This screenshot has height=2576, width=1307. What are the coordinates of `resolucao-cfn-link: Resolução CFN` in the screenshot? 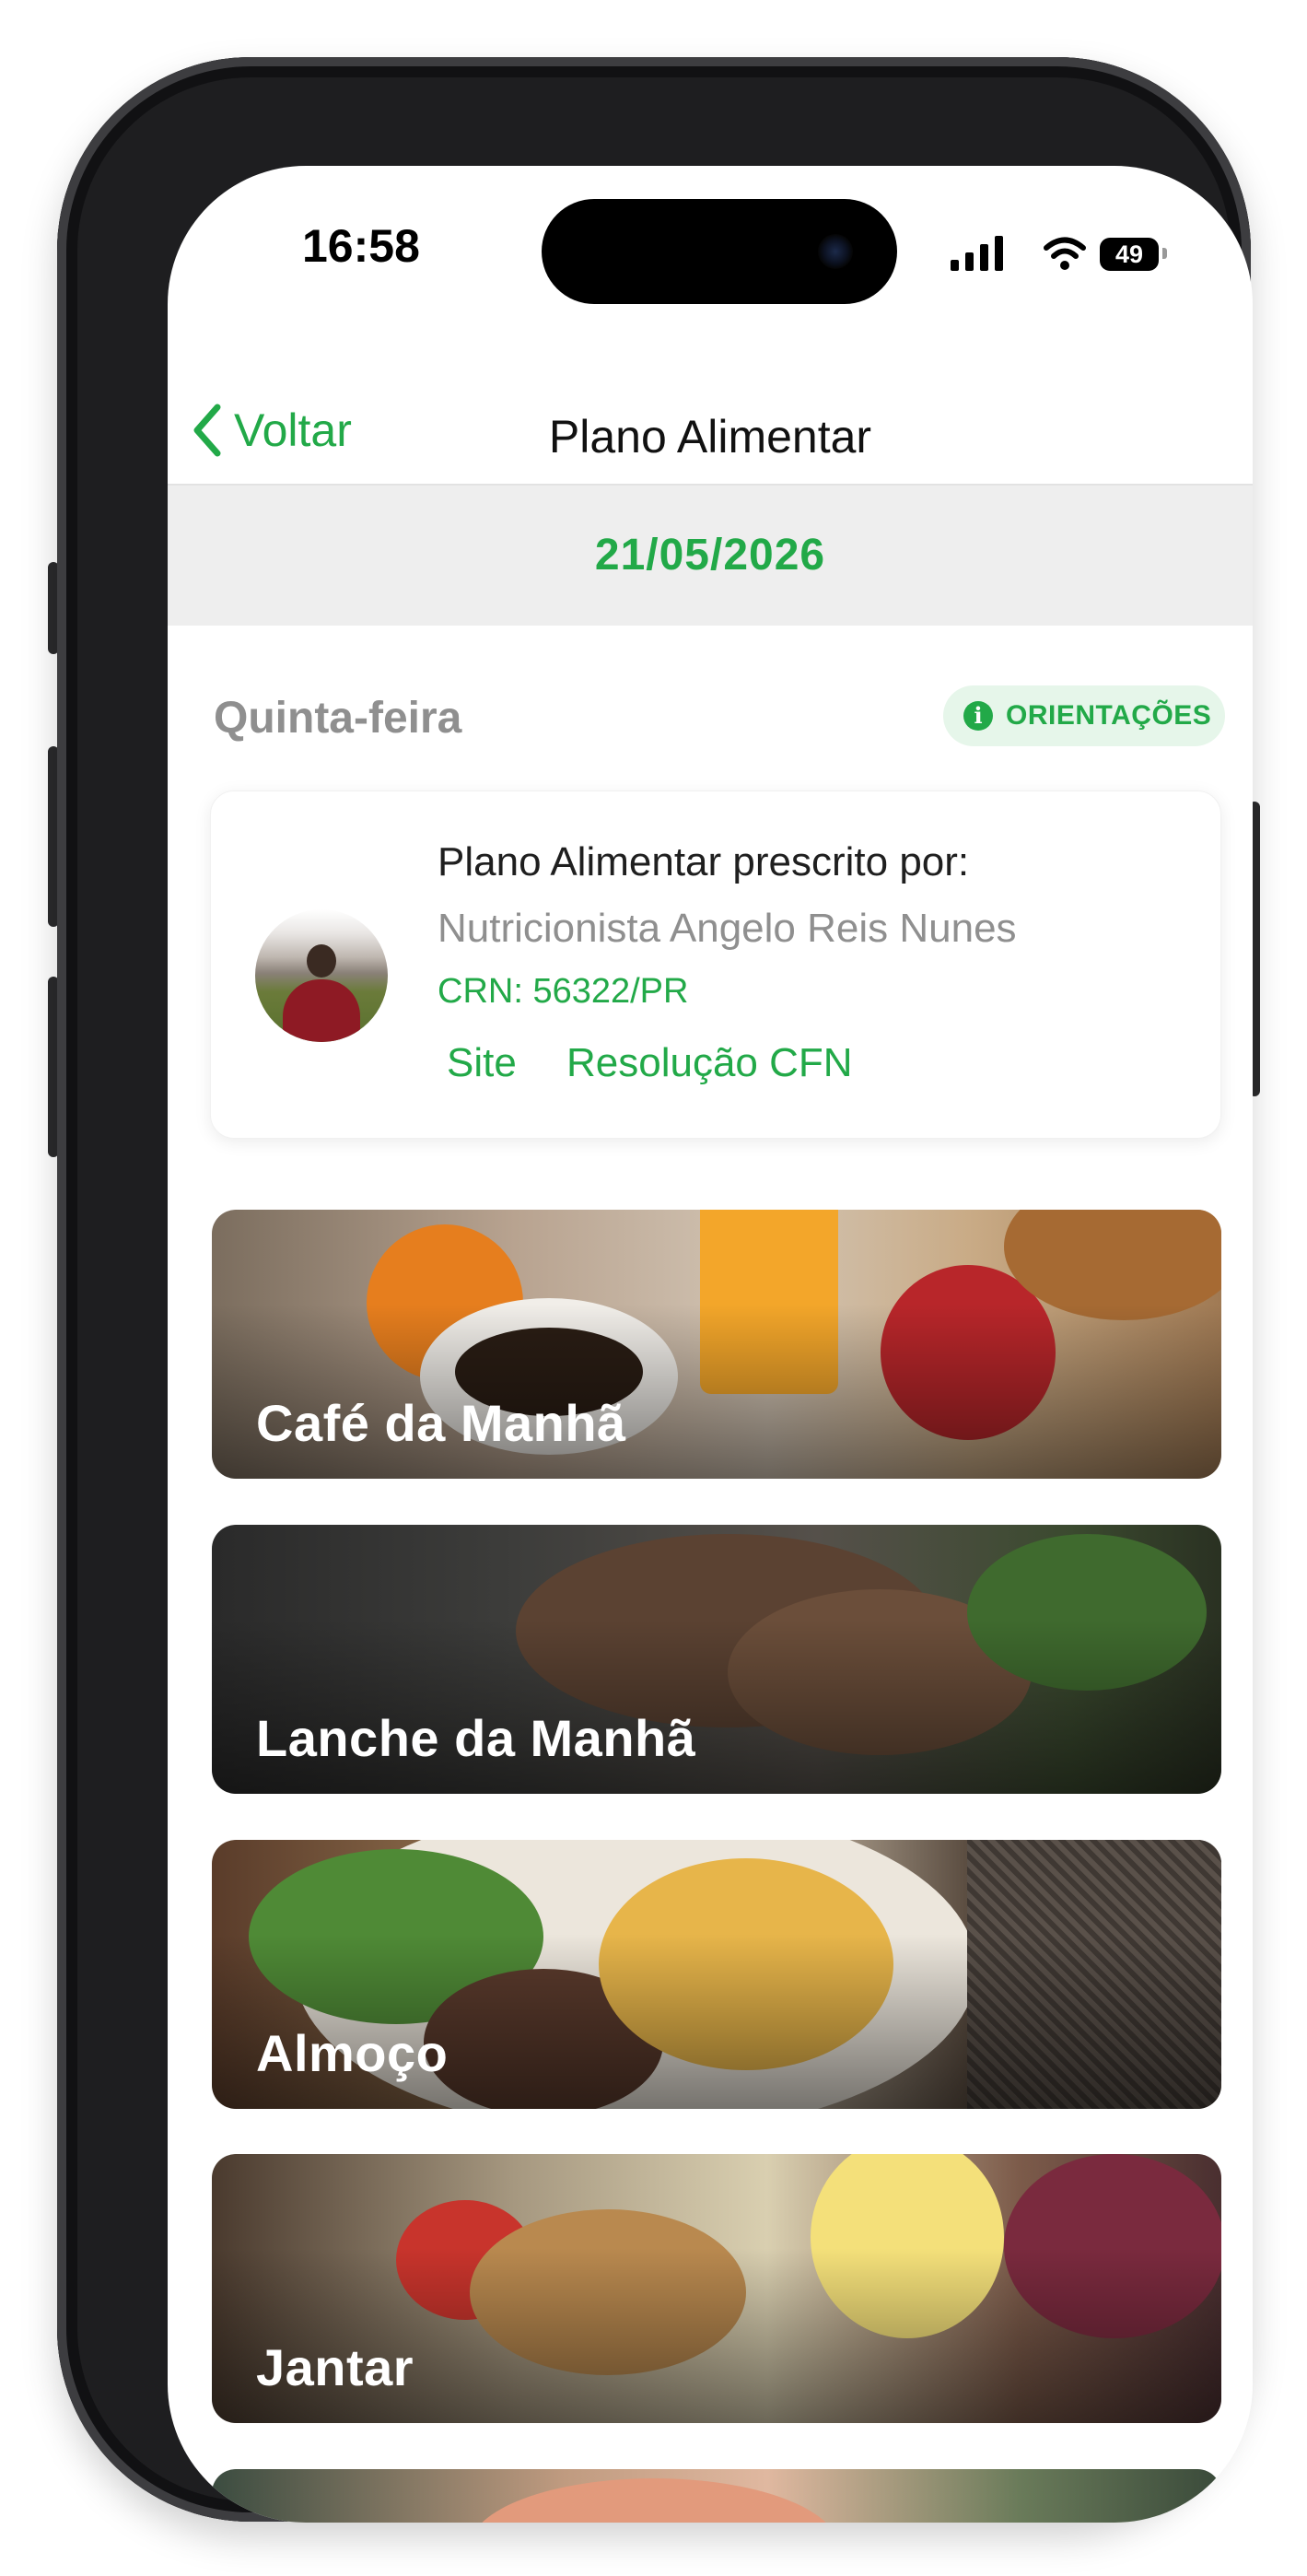 It's located at (710, 1063).